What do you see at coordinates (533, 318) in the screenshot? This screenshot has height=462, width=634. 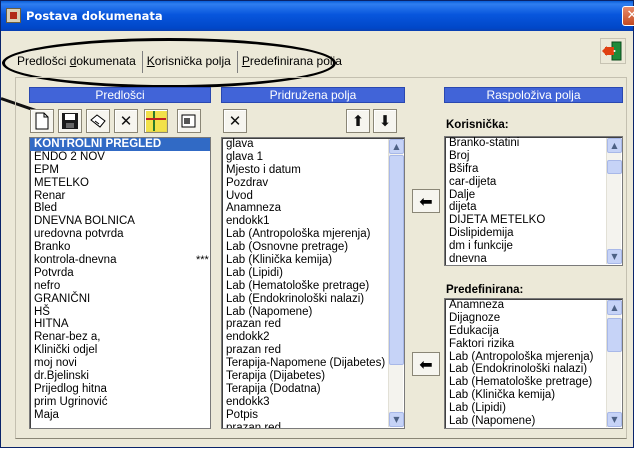 I see `predefined-field-item: Dijagnoze` at bounding box center [533, 318].